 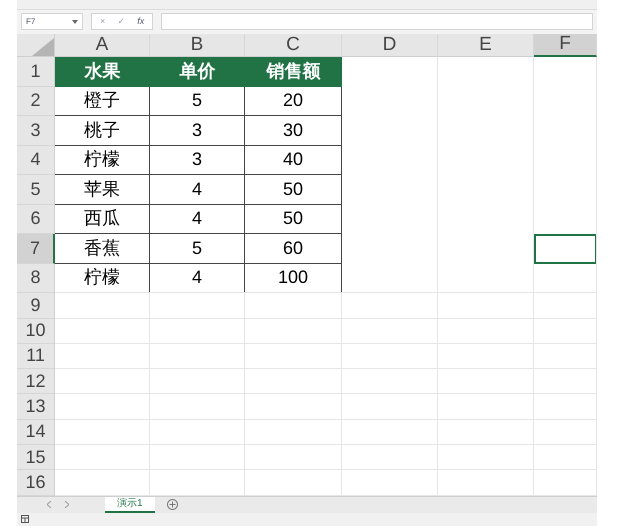 What do you see at coordinates (36, 101) in the screenshot?
I see `row-header: 2` at bounding box center [36, 101].